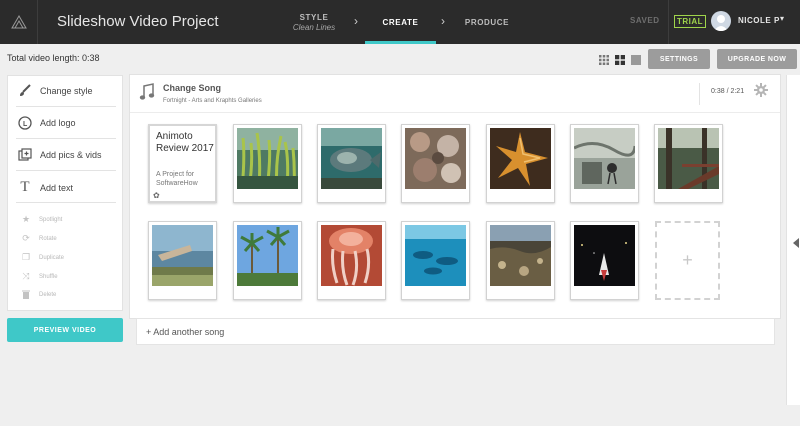  I want to click on single-view-icon, so click(636, 58).